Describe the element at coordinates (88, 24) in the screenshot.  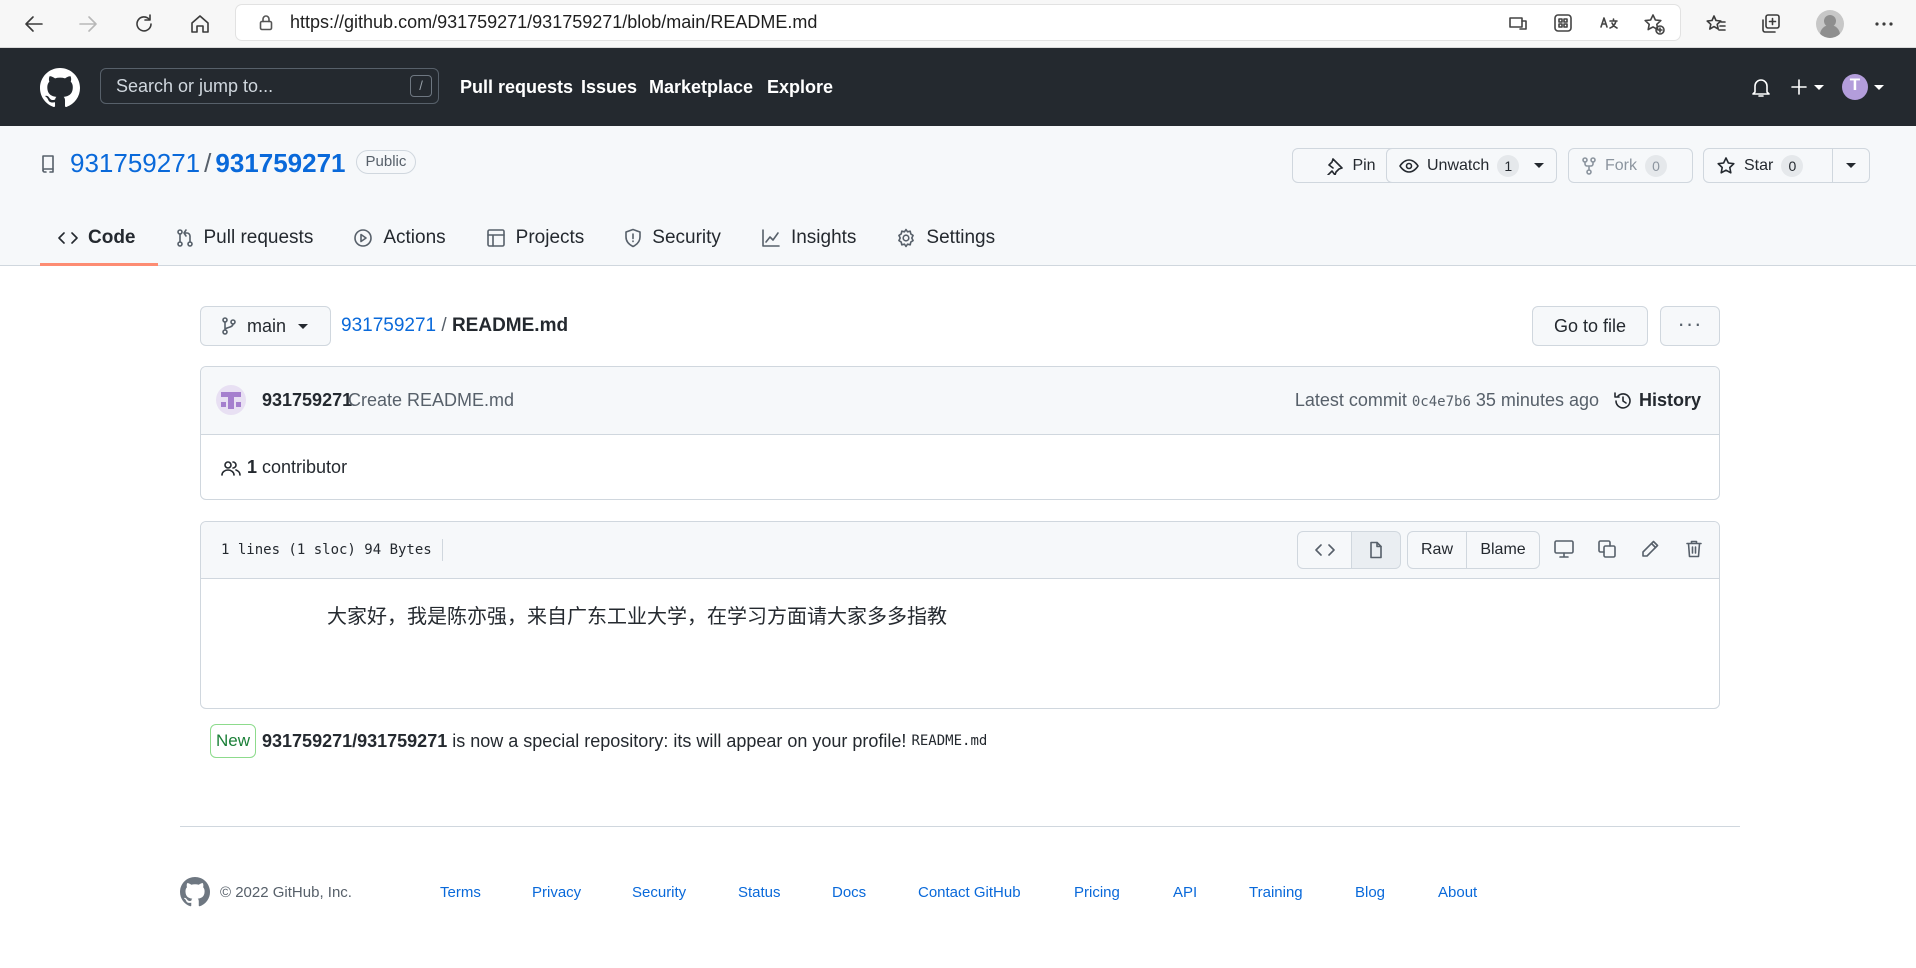
I see `forward-icon` at that location.